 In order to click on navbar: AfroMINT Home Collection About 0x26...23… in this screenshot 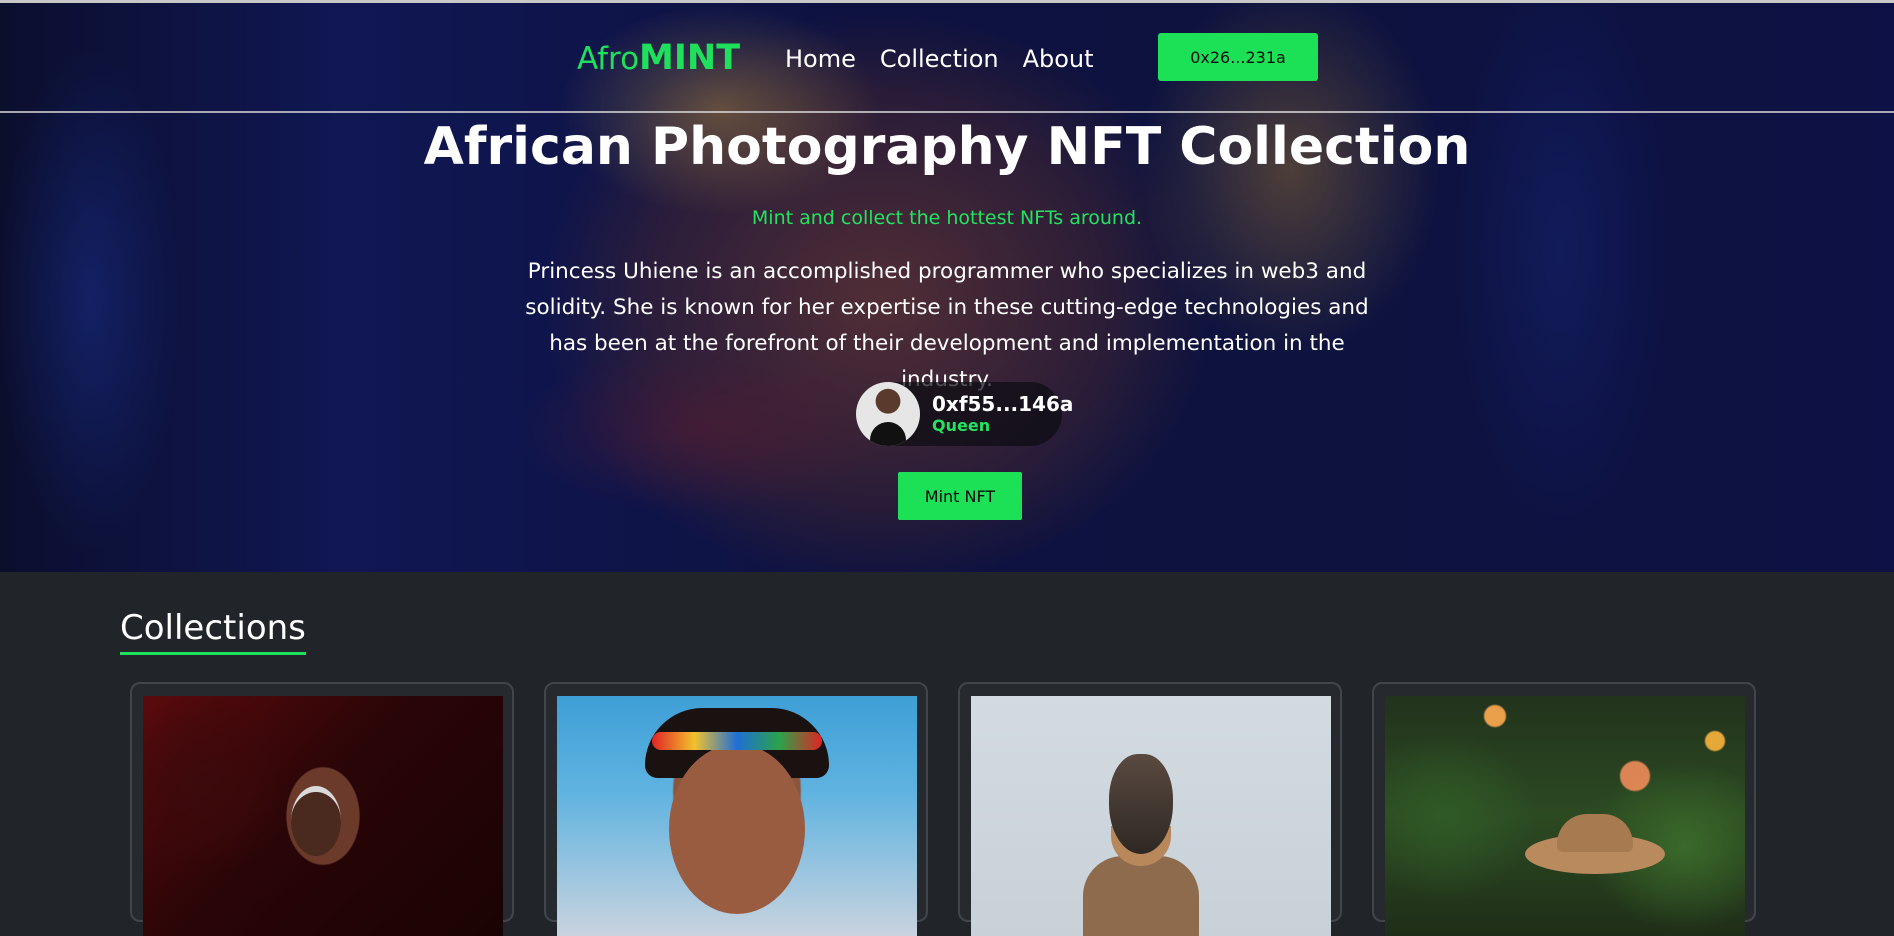, I will do `click(947, 58)`.